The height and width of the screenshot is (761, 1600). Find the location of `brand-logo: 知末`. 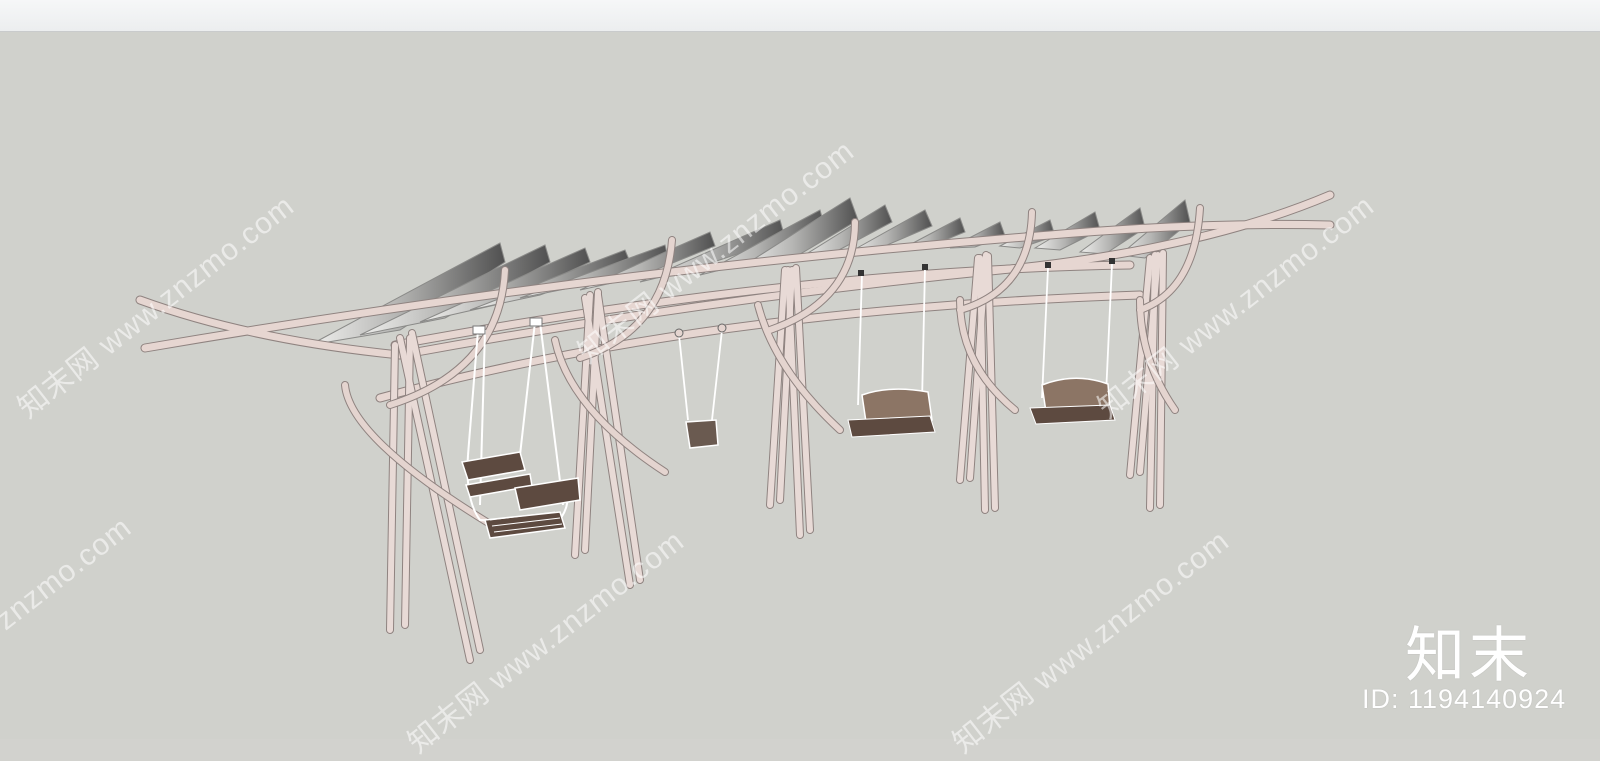

brand-logo: 知末 is located at coordinates (1469, 656).